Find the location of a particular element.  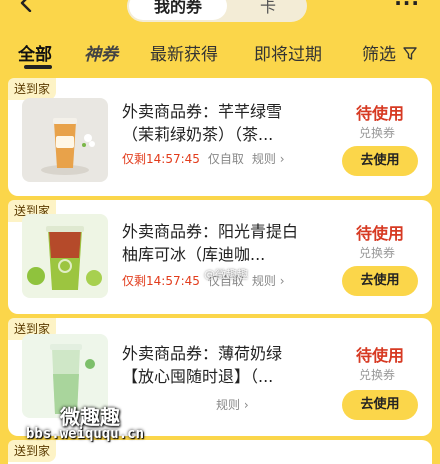

watermark-url: bbs.weiququ.cn is located at coordinates (85, 434).